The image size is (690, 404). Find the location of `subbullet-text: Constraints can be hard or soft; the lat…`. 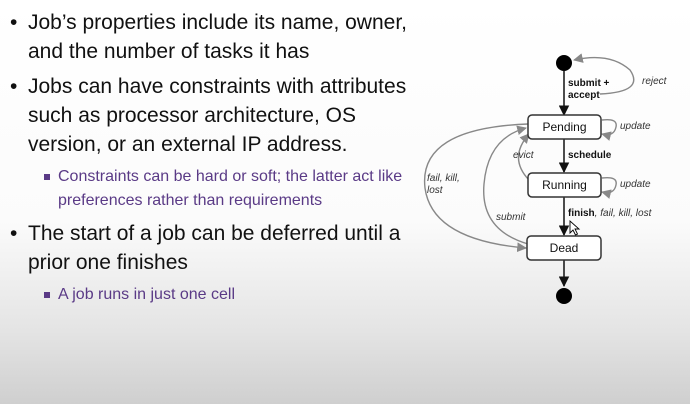

subbullet-text: Constraints can be hard or soft; the lat… is located at coordinates (230, 188).